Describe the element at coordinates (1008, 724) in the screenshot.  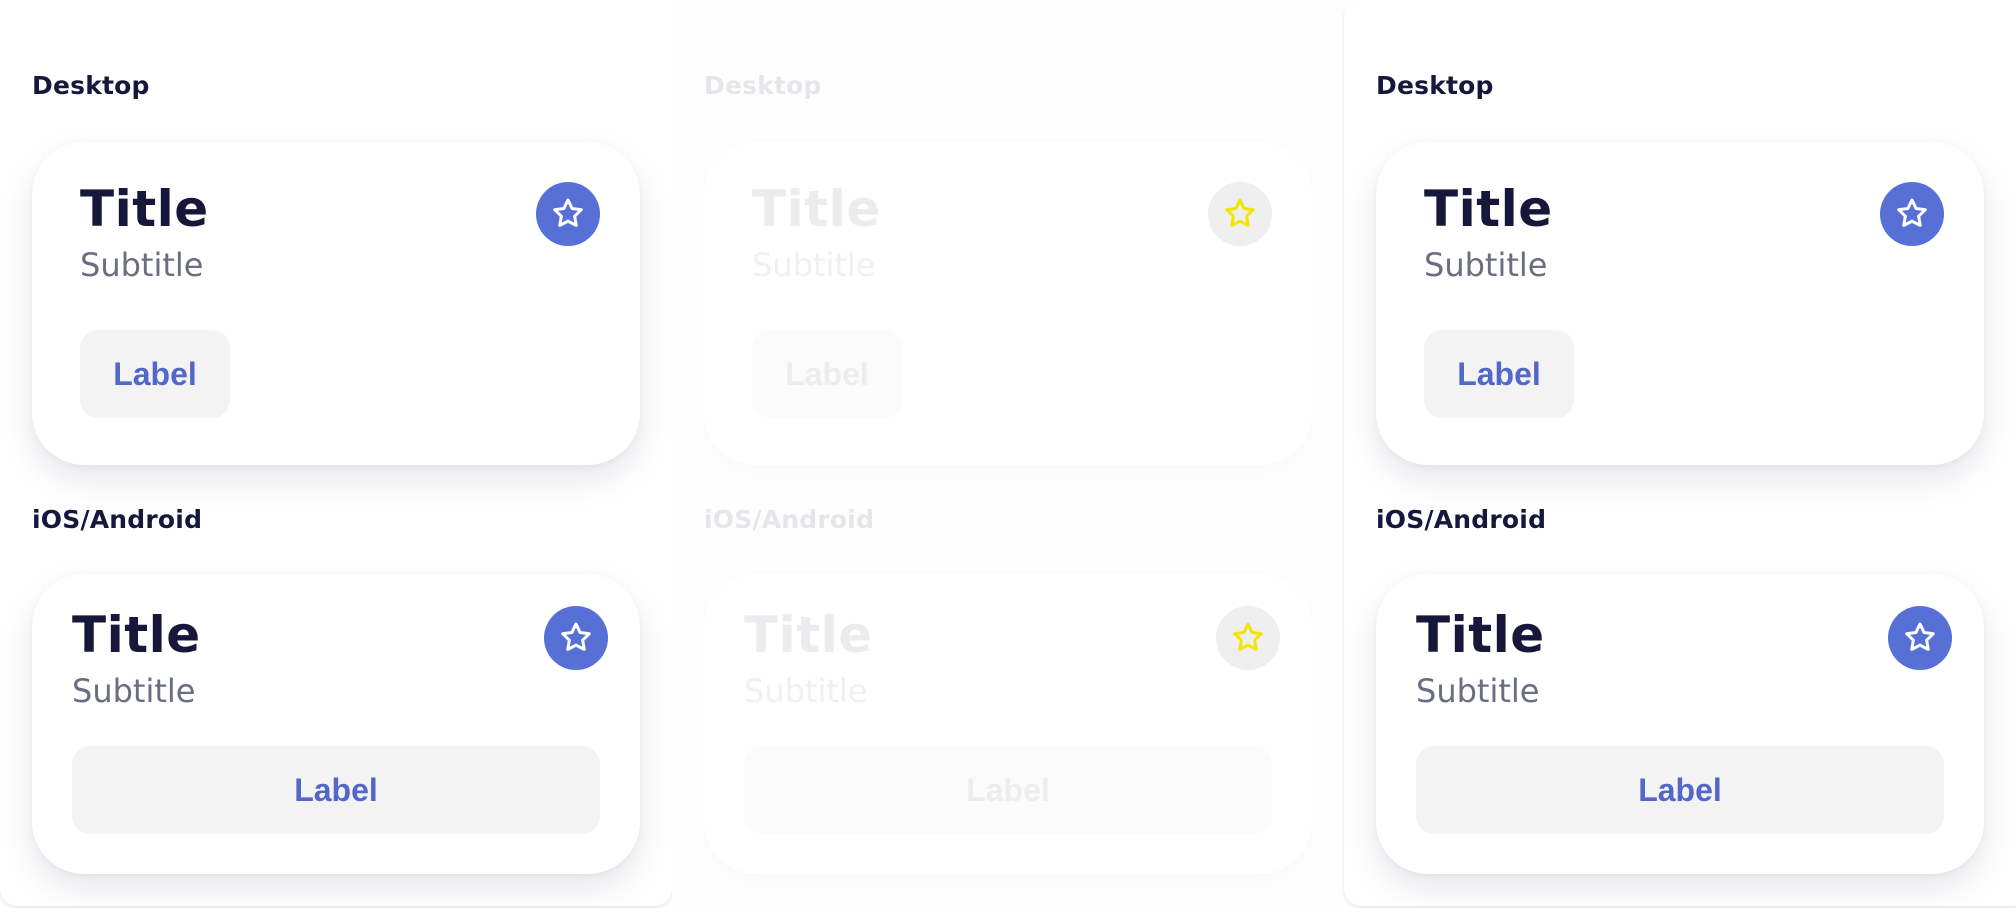
I see `mobile-card-disabled: Title Subtitle Label` at that location.